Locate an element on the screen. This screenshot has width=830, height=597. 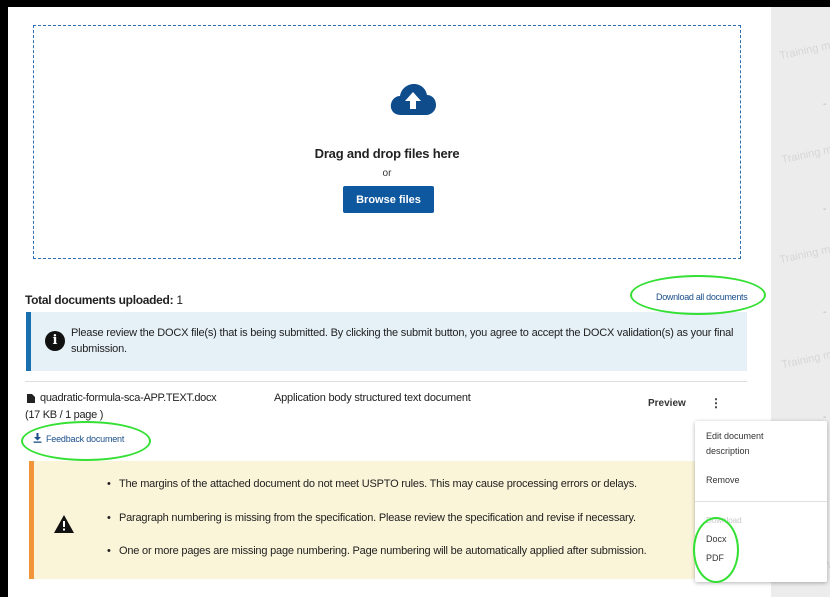
divider is located at coordinates (386, 381).